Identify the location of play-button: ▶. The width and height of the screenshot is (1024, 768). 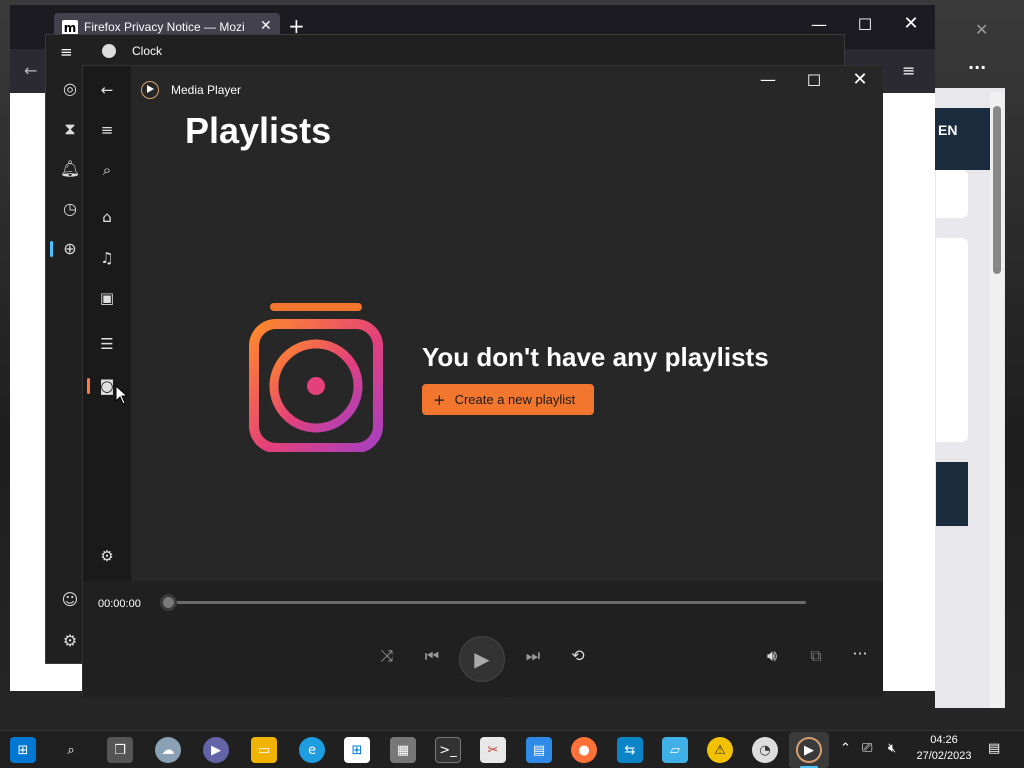
(482, 659).